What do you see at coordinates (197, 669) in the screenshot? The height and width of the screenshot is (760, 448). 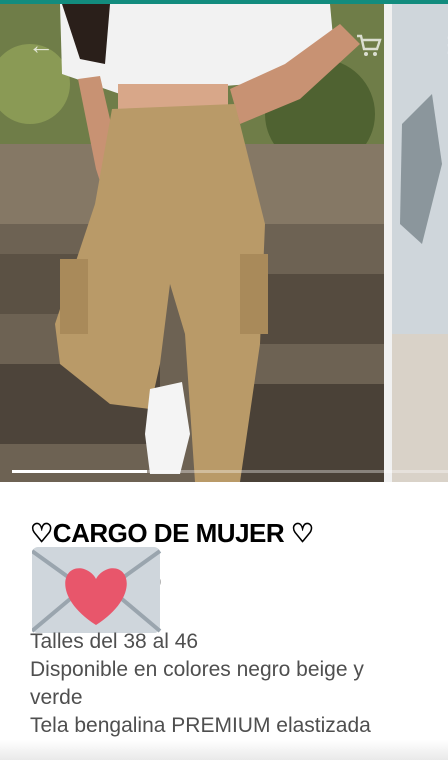 I see `description-line: Disponible en colores negro beige y` at bounding box center [197, 669].